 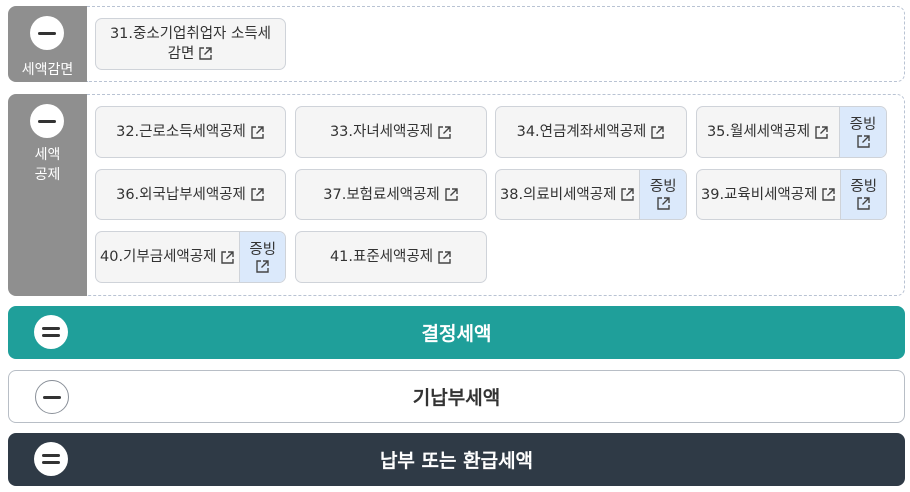 I want to click on item-32: 32.근로소득세액공제, so click(x=190, y=132).